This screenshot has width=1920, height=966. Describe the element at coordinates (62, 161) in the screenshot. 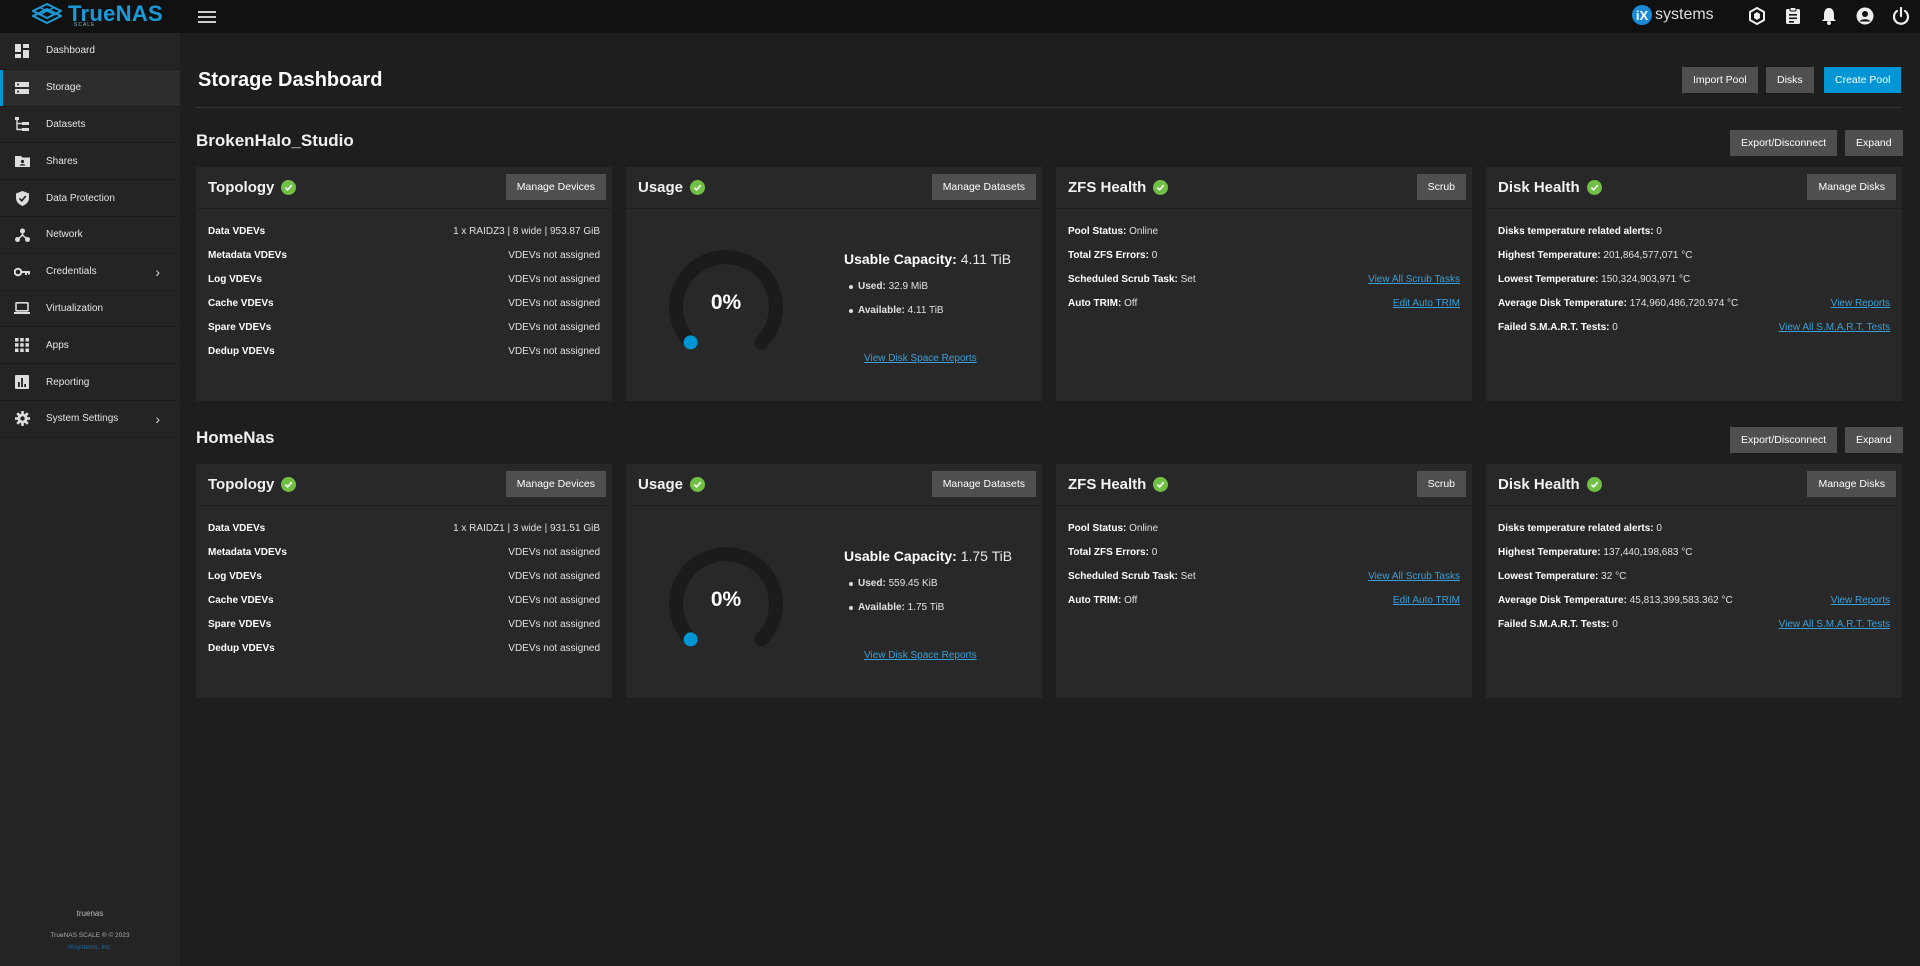

I see `sidebar-item-label: Shares` at that location.